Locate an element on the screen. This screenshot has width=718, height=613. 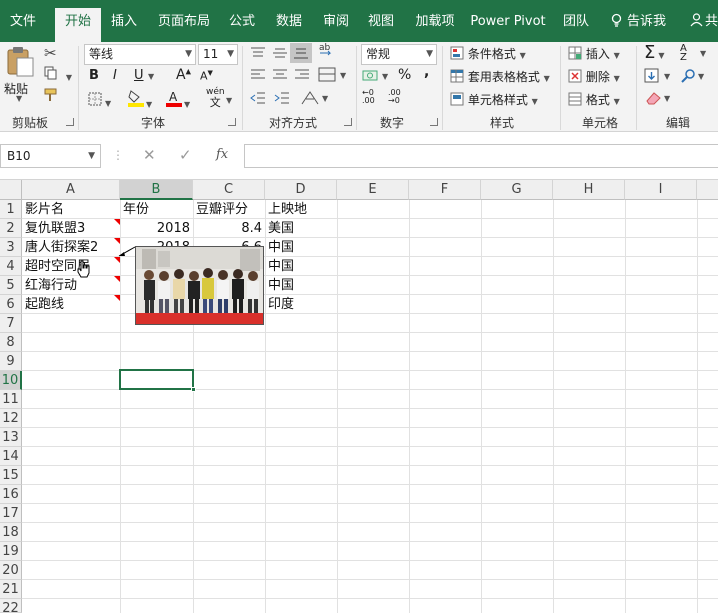
row-header-21: 21 is located at coordinates (11, 589).